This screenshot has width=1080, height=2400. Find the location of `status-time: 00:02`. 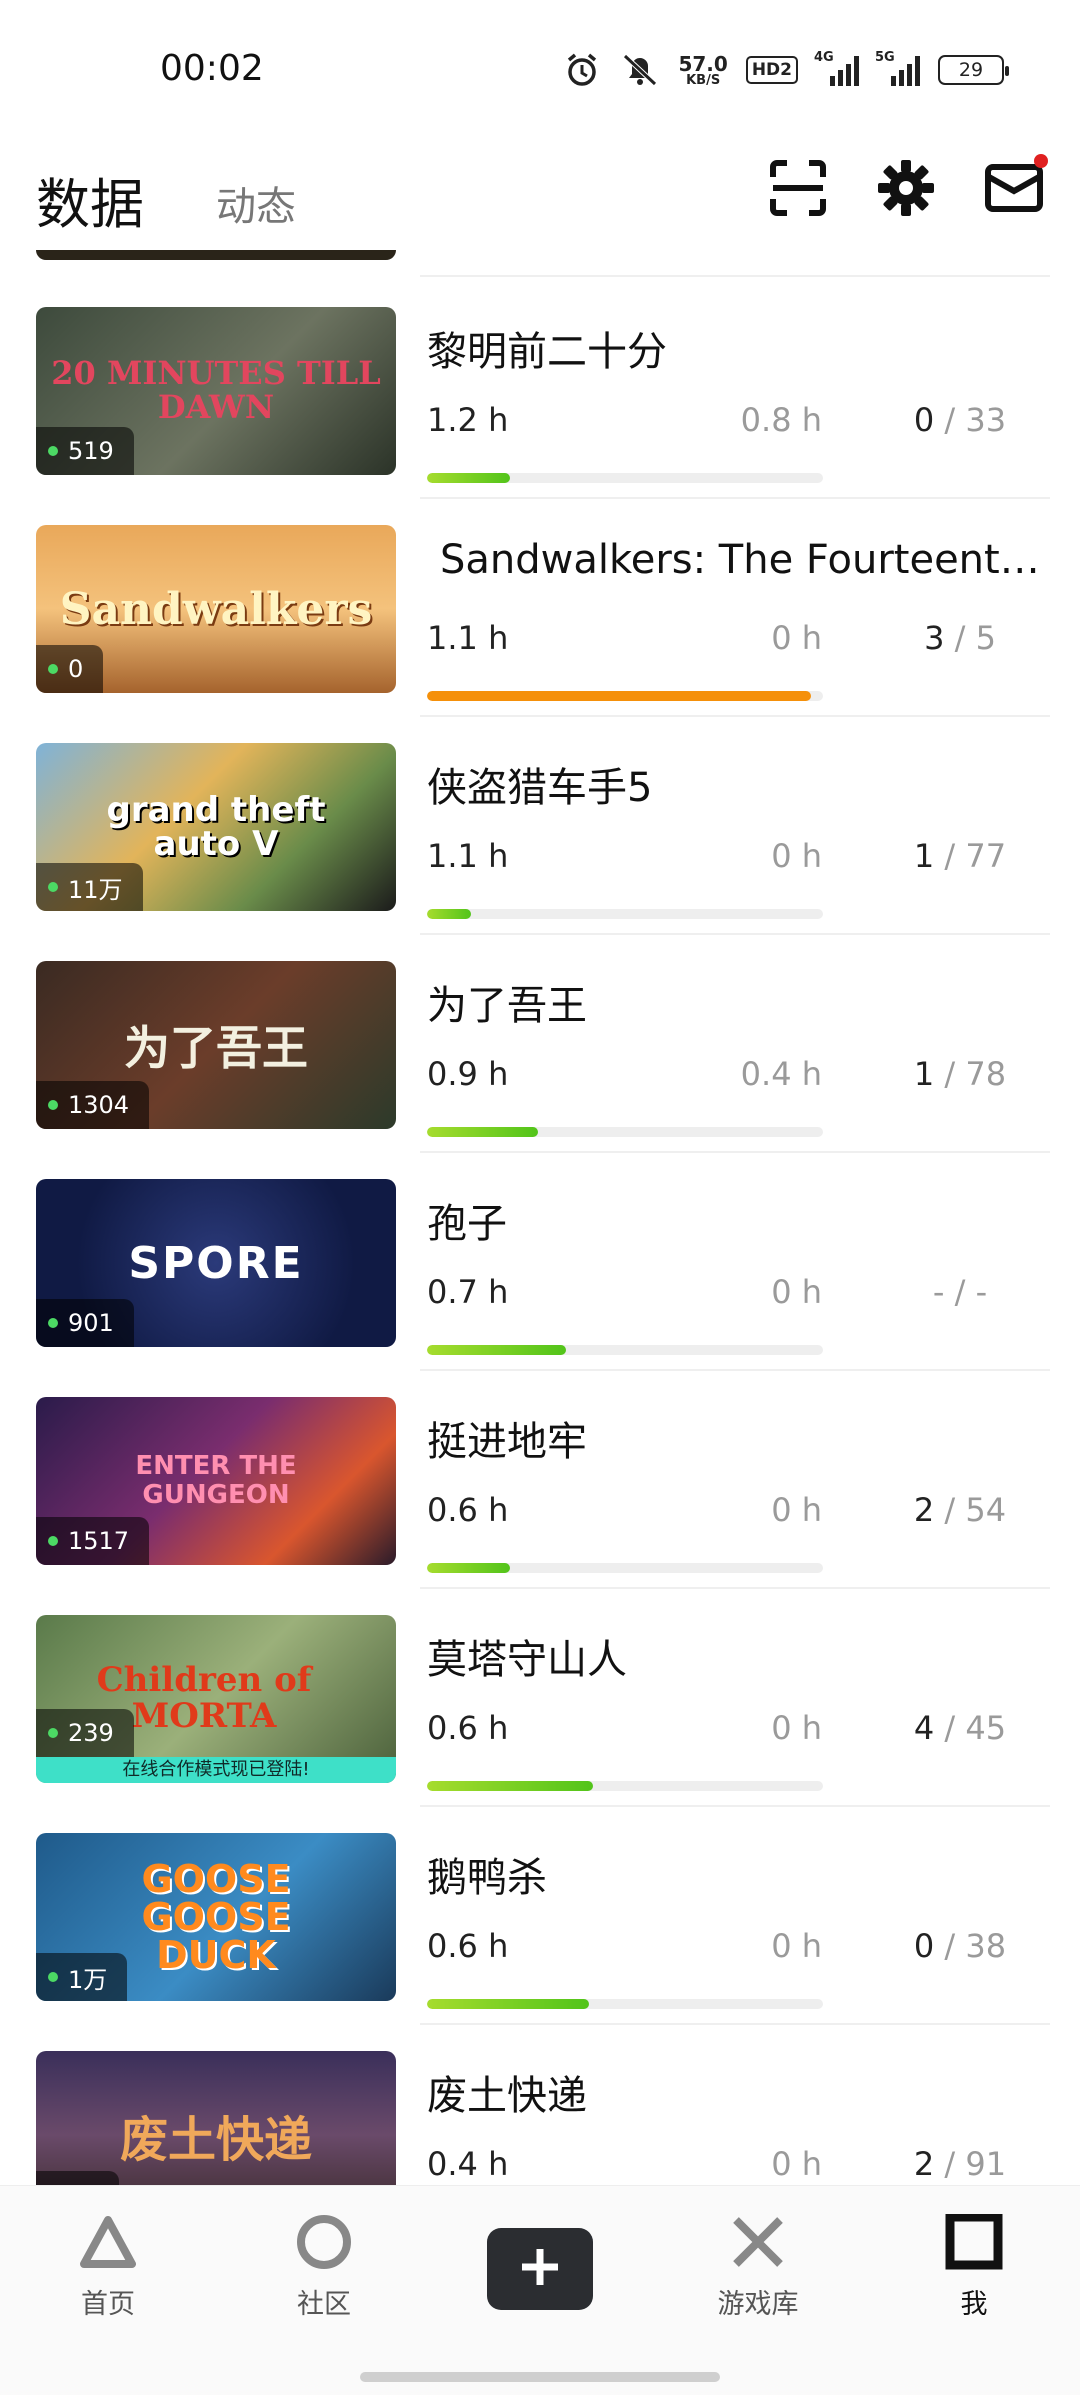

status-time: 00:02 is located at coordinates (212, 68).